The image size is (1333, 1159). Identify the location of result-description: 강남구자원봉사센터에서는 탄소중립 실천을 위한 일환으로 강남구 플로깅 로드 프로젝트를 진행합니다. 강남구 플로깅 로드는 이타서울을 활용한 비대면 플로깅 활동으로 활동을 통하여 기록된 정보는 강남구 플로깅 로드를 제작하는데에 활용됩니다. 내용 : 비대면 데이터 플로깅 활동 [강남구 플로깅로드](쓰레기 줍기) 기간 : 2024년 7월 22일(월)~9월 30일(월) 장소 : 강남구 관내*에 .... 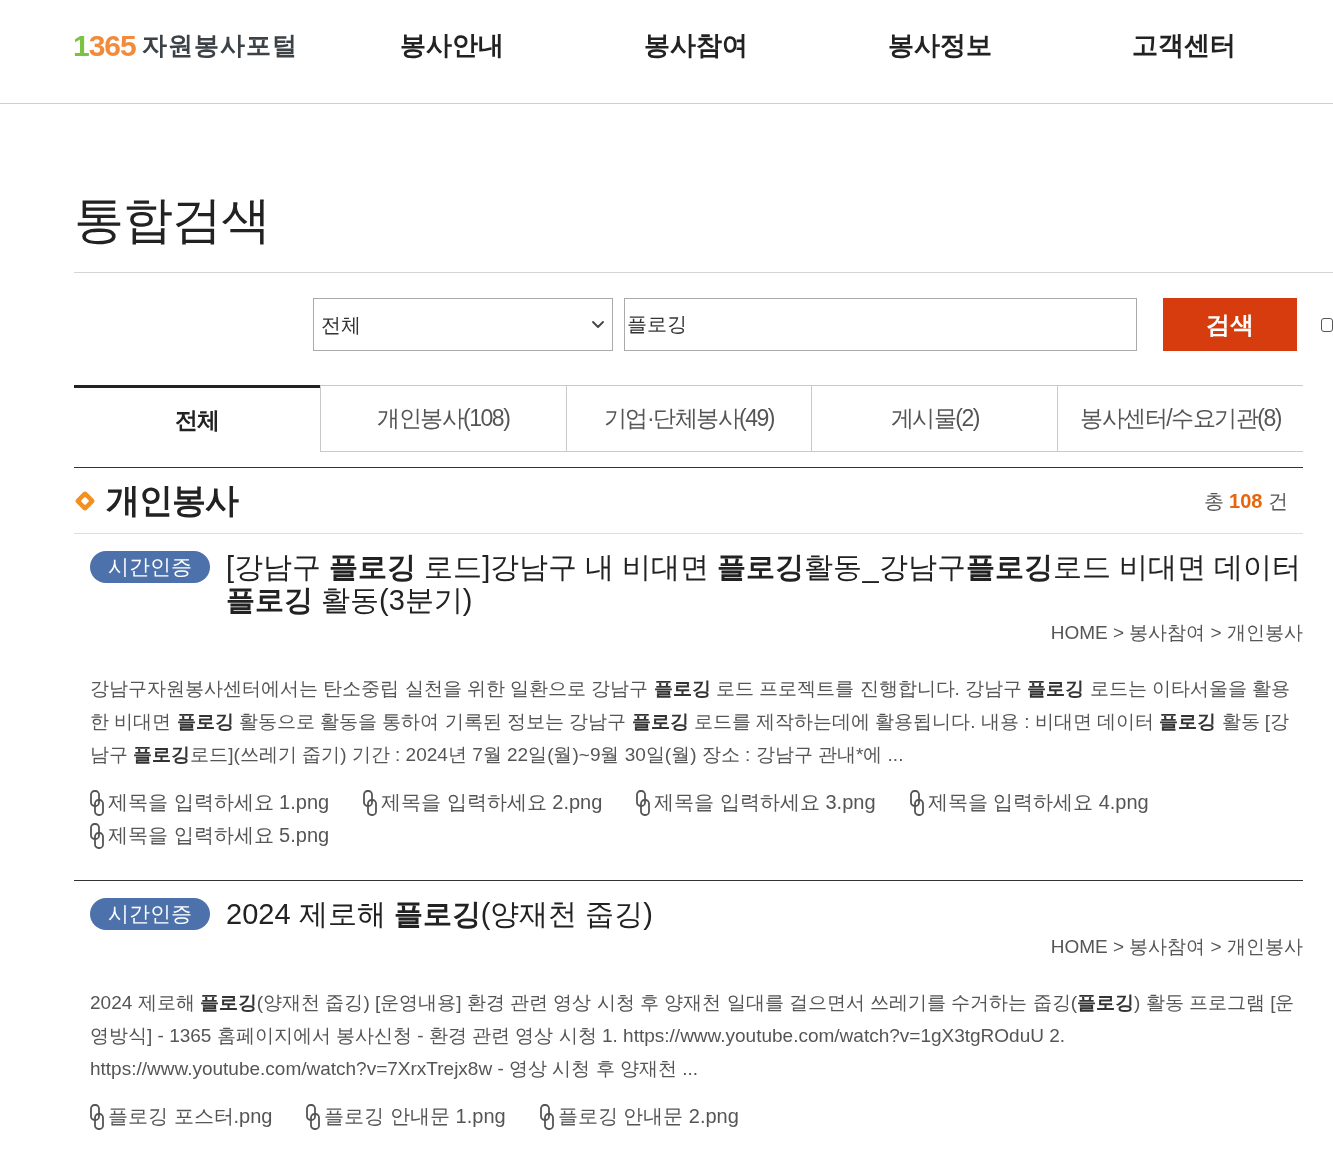
(691, 722).